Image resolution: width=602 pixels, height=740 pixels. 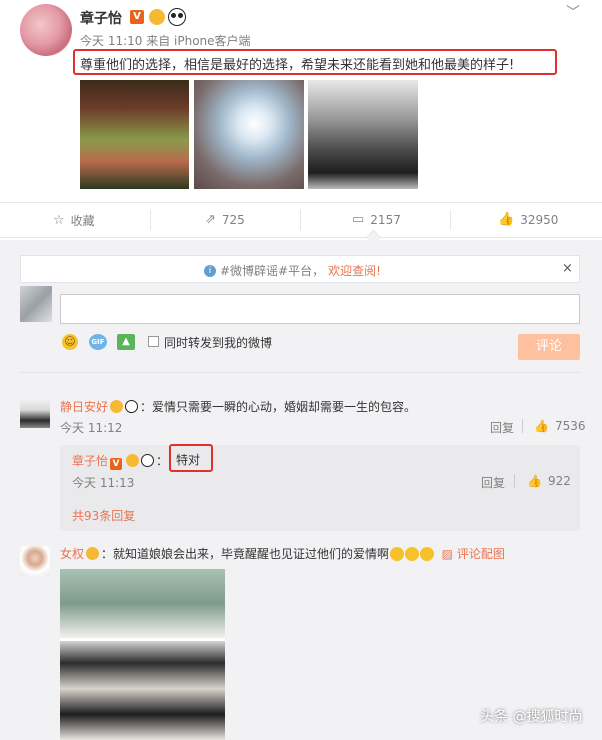 I want to click on comment-text: ：就知道娘娘会出来，毕竟醒醒也见证过他们的爱情啊, so click(x=245, y=554).